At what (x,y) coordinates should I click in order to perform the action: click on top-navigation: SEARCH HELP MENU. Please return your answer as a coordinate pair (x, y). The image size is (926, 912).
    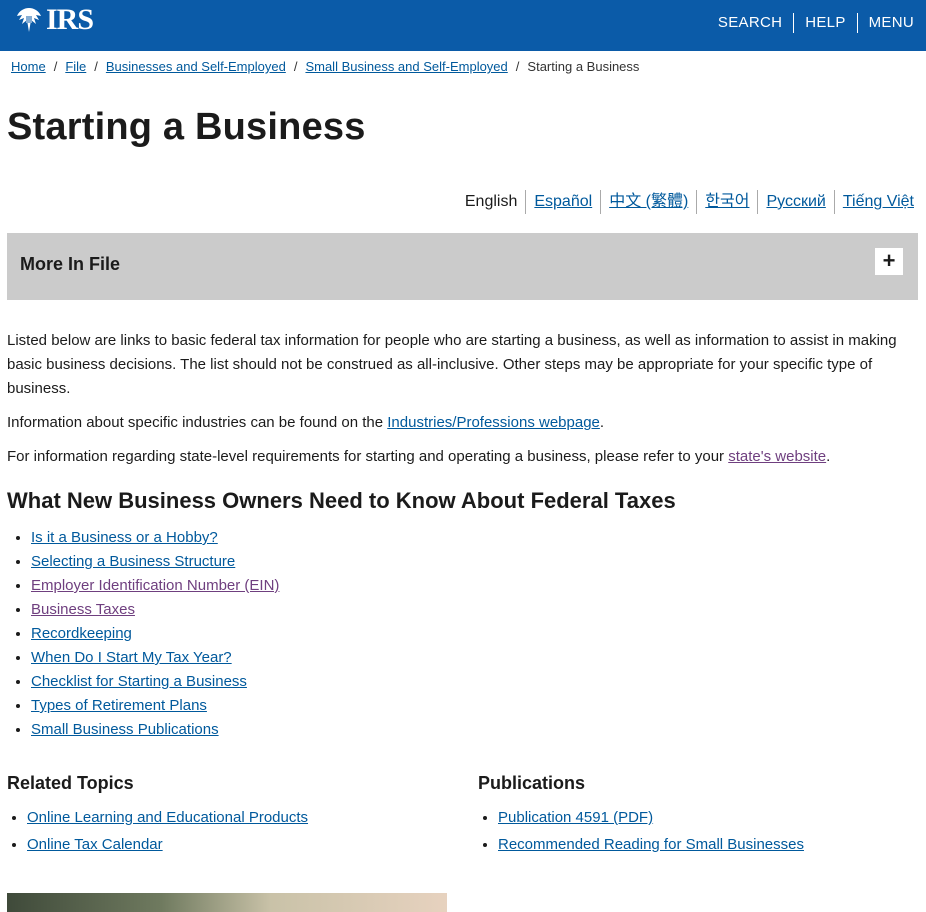
    Looking at the image, I should click on (810, 23).